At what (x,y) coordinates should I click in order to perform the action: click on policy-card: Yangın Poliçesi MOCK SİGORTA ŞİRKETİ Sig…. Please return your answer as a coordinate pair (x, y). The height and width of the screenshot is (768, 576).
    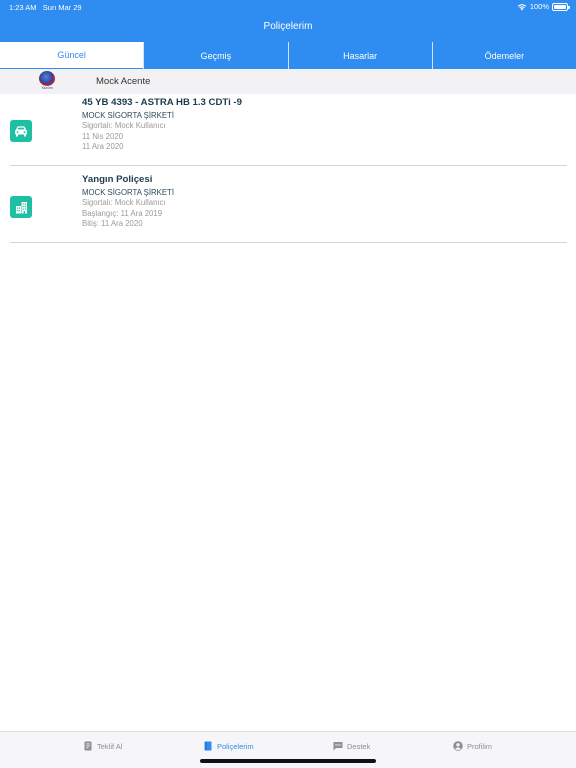
    Looking at the image, I should click on (288, 208).